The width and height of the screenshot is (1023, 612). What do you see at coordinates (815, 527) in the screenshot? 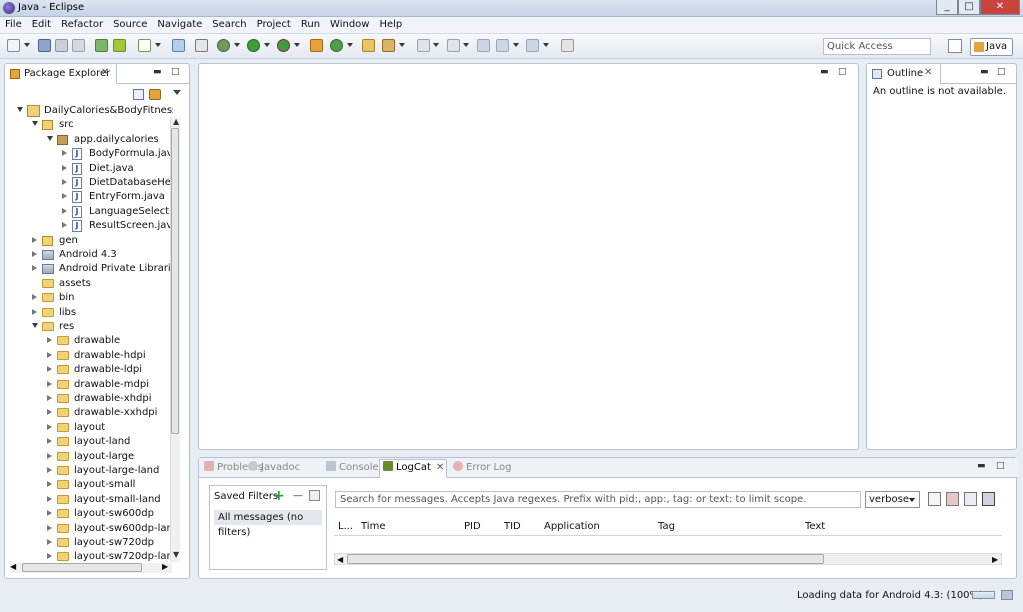
I see `column-text: Text` at bounding box center [815, 527].